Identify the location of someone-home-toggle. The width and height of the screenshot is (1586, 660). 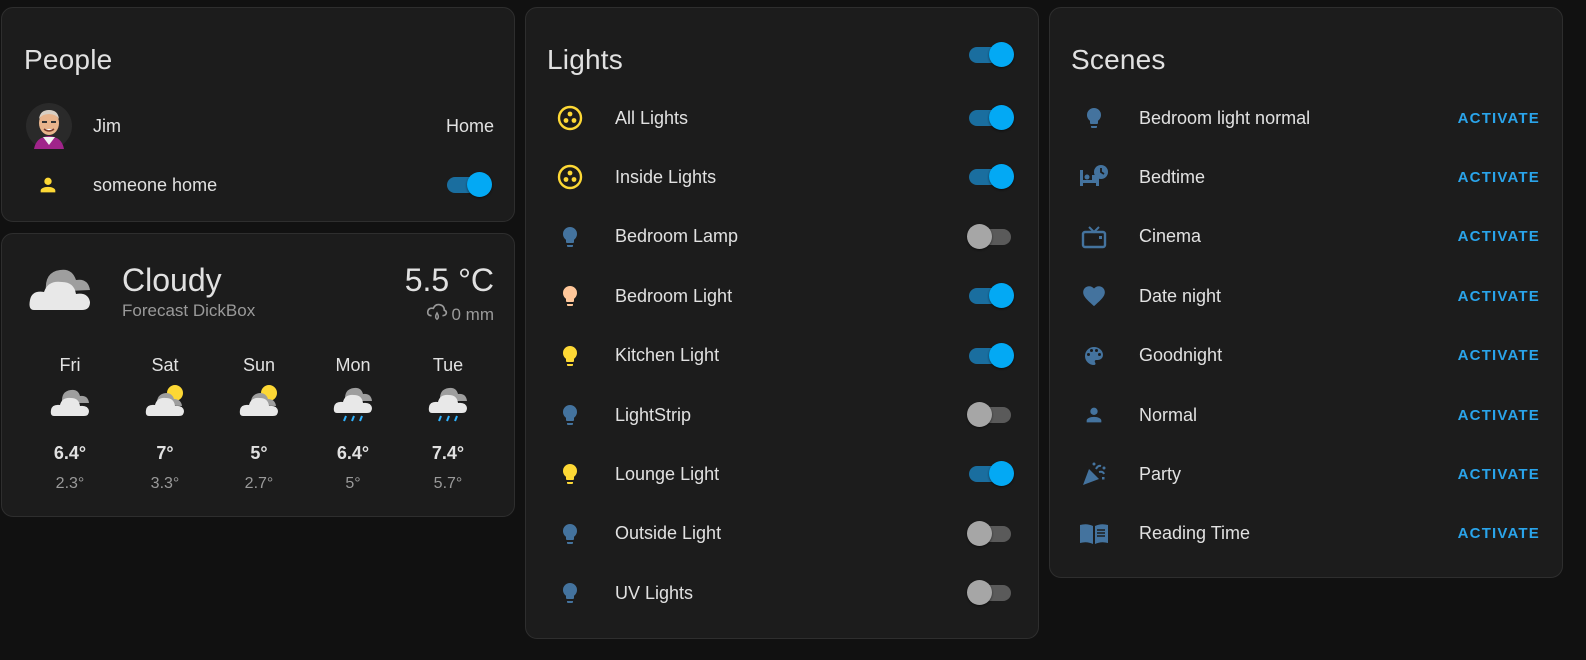
(468, 184).